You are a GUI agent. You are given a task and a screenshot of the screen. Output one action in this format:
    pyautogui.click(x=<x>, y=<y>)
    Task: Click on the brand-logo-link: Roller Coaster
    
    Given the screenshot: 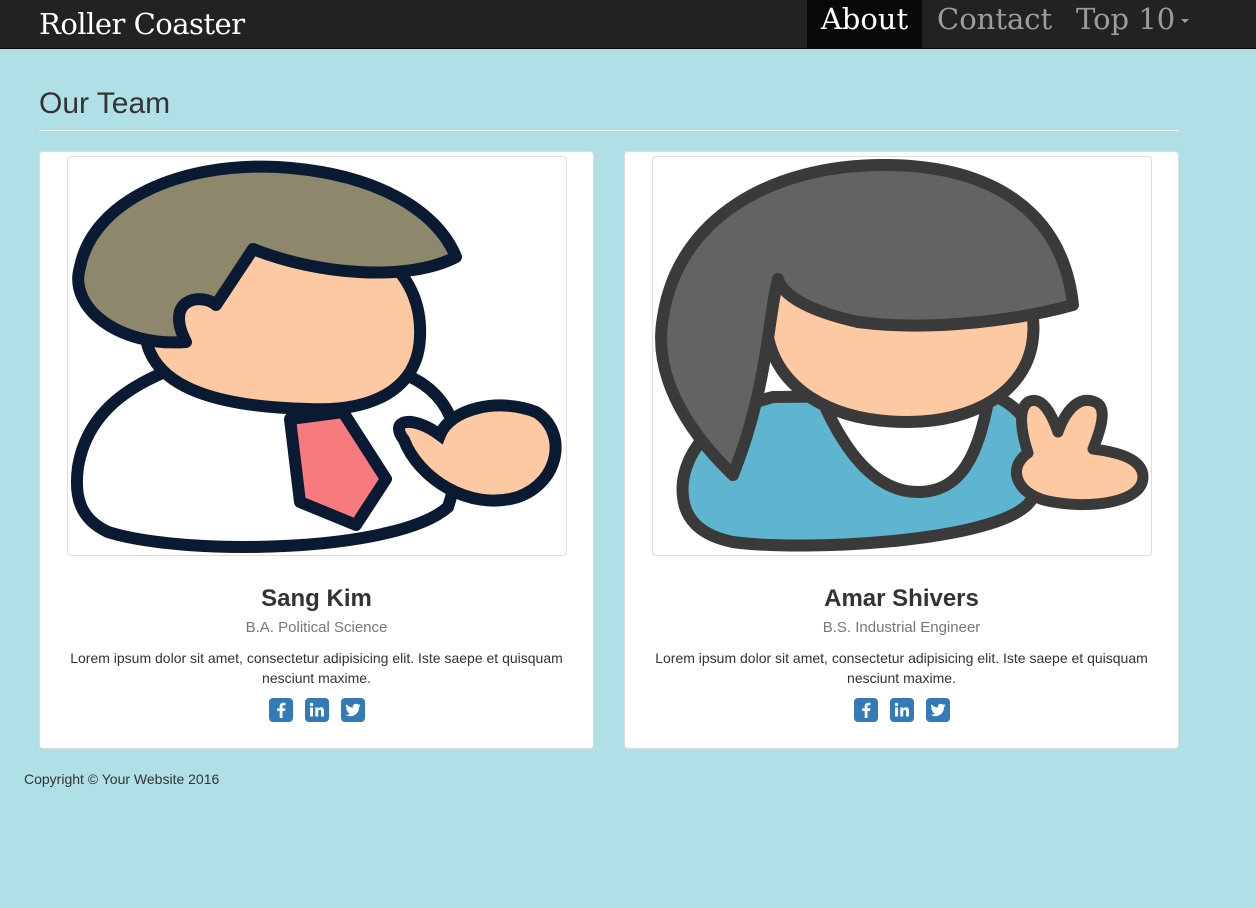 What is the action you would take?
    pyautogui.click(x=142, y=24)
    